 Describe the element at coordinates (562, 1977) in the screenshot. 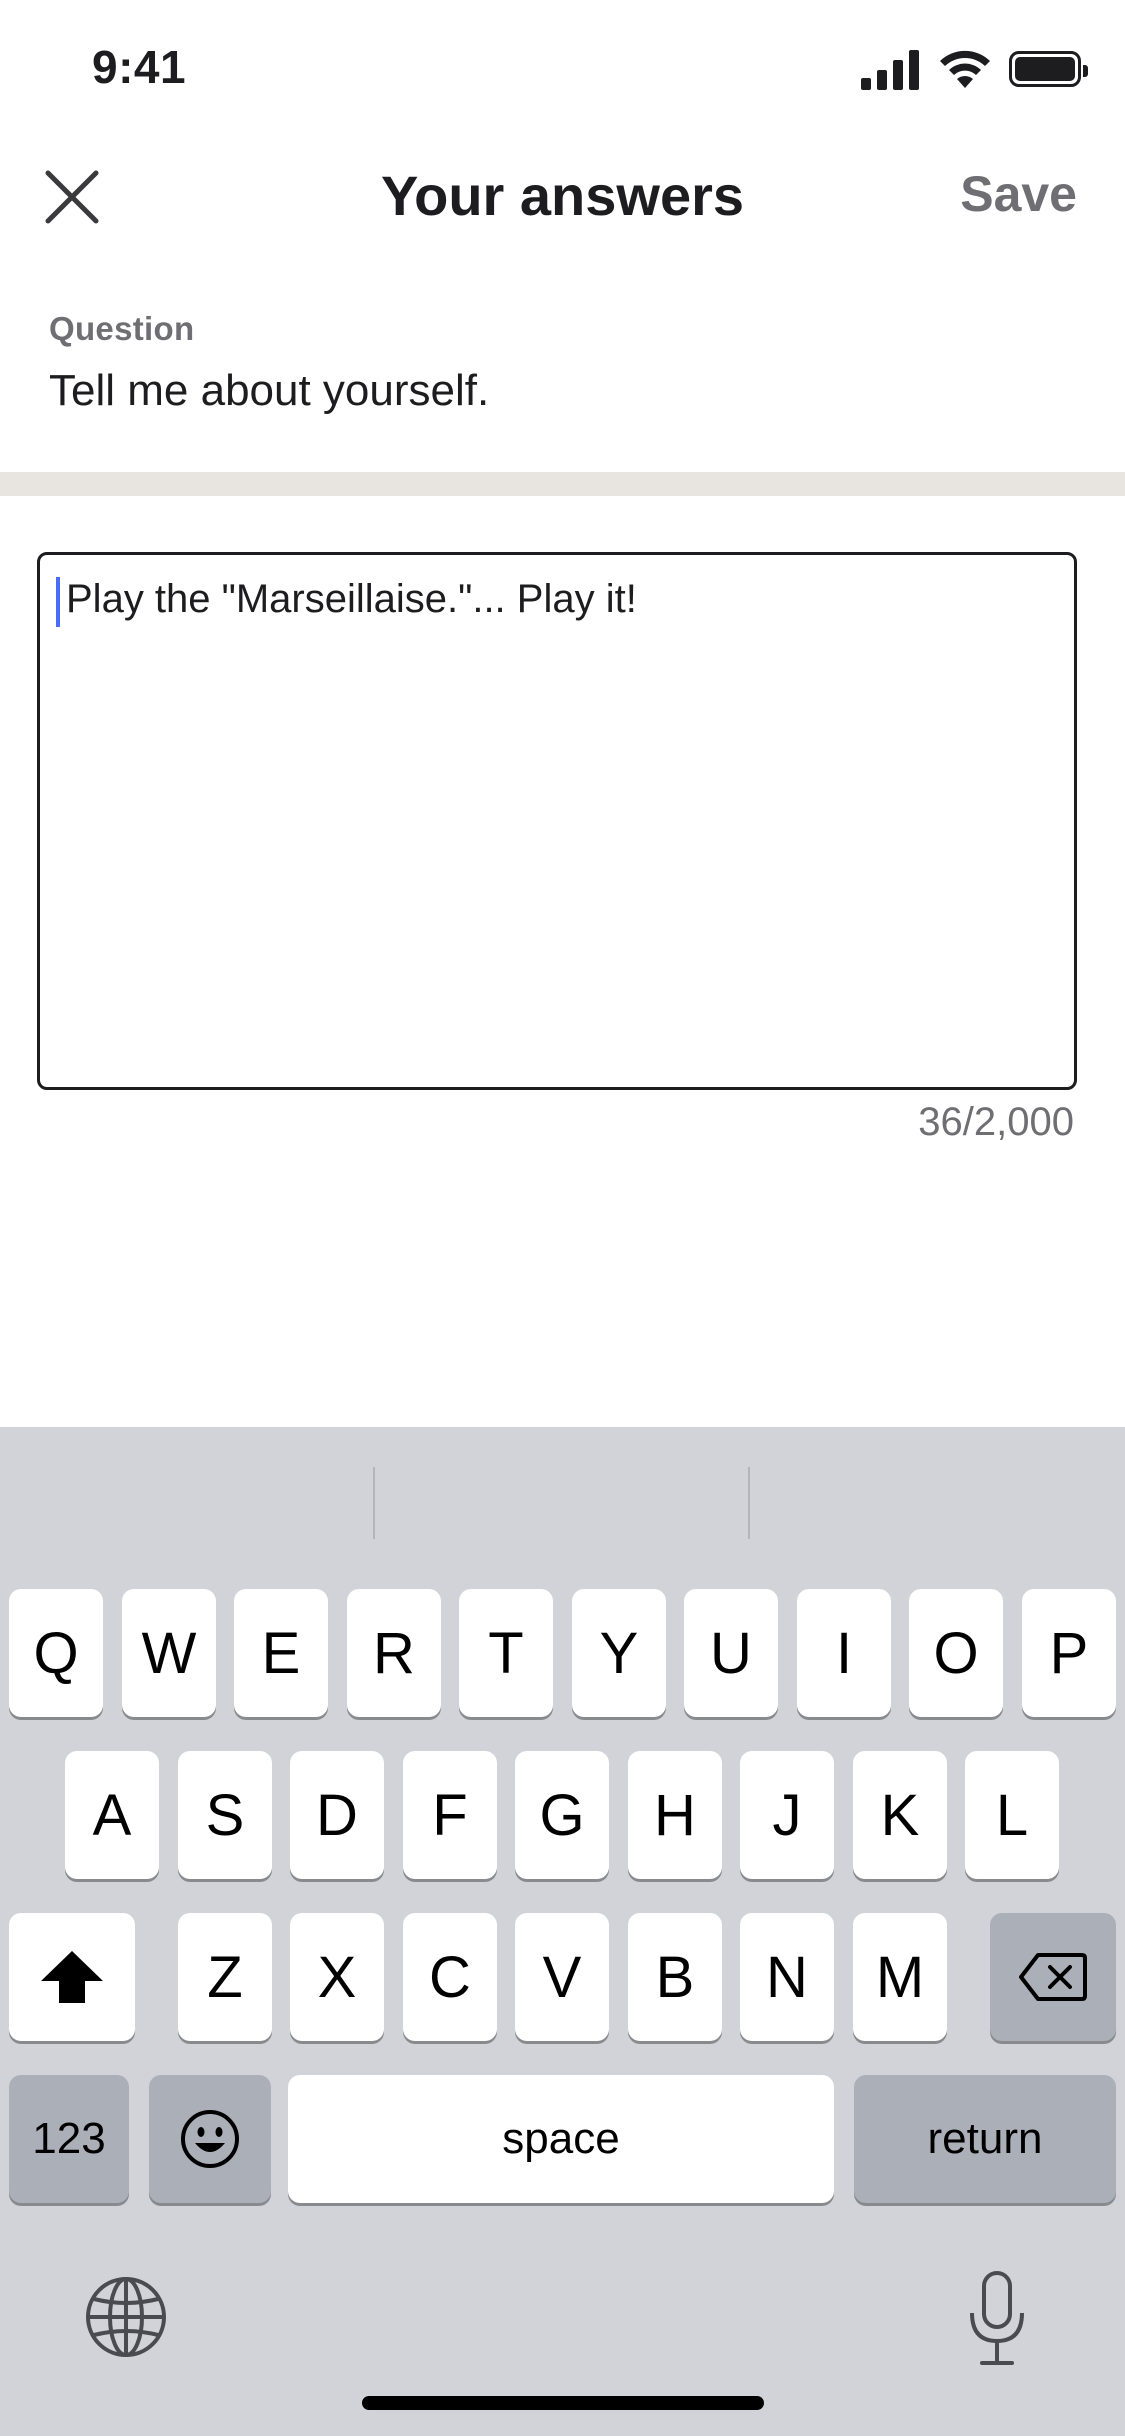

I see `key-v: V` at that location.